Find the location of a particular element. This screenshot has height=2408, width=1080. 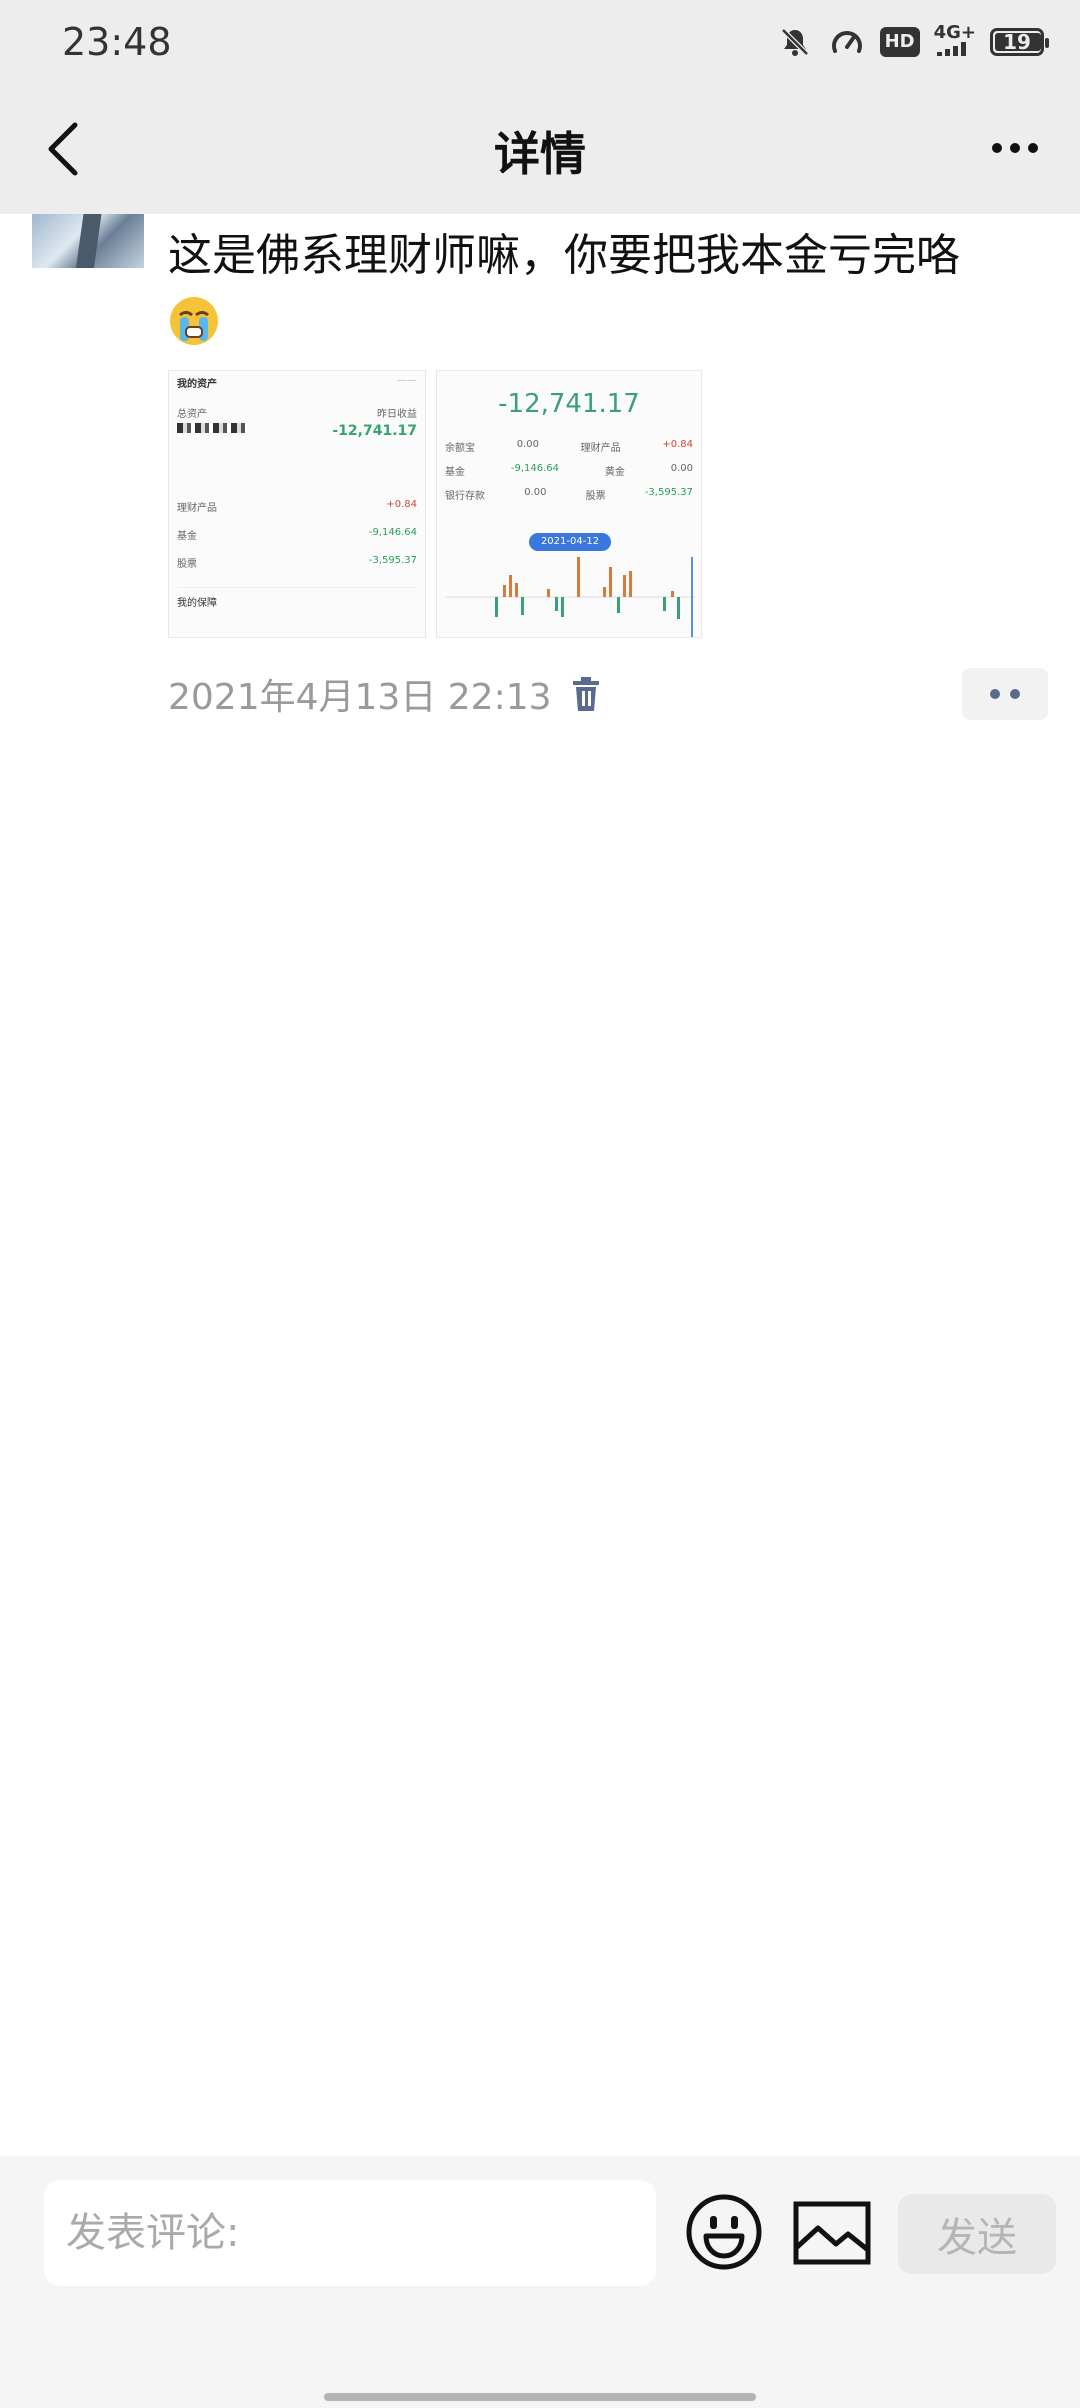

img1-total-label: 总资产 is located at coordinates (192, 414).